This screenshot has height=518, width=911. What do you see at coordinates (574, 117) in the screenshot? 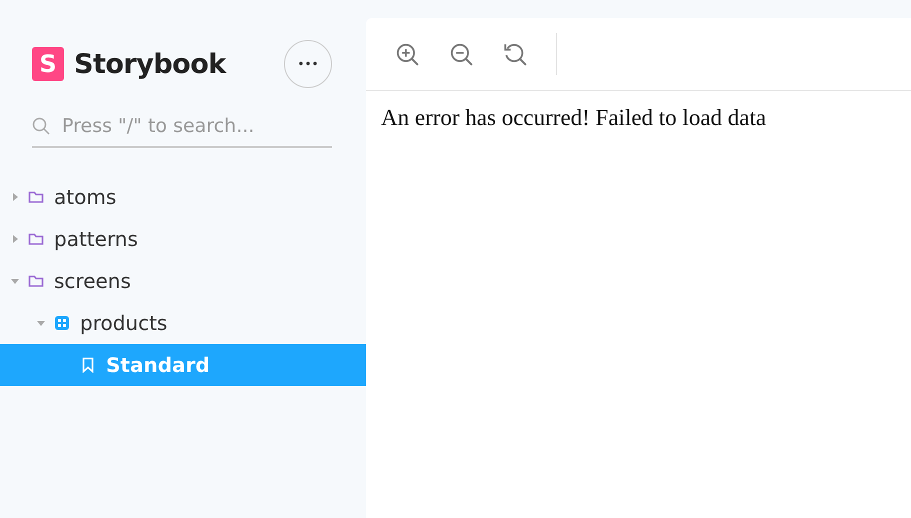
I see `error-message: An error has occurred! Failed to load data` at bounding box center [574, 117].